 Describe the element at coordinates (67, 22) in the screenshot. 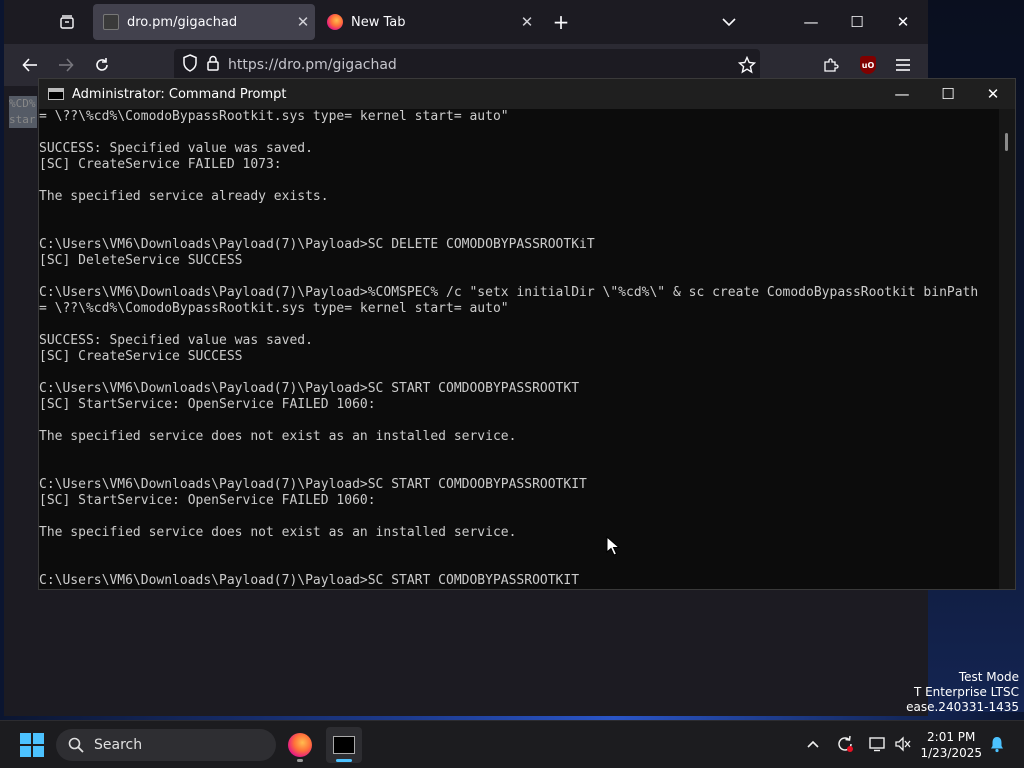

I see `tab-list-icon` at that location.